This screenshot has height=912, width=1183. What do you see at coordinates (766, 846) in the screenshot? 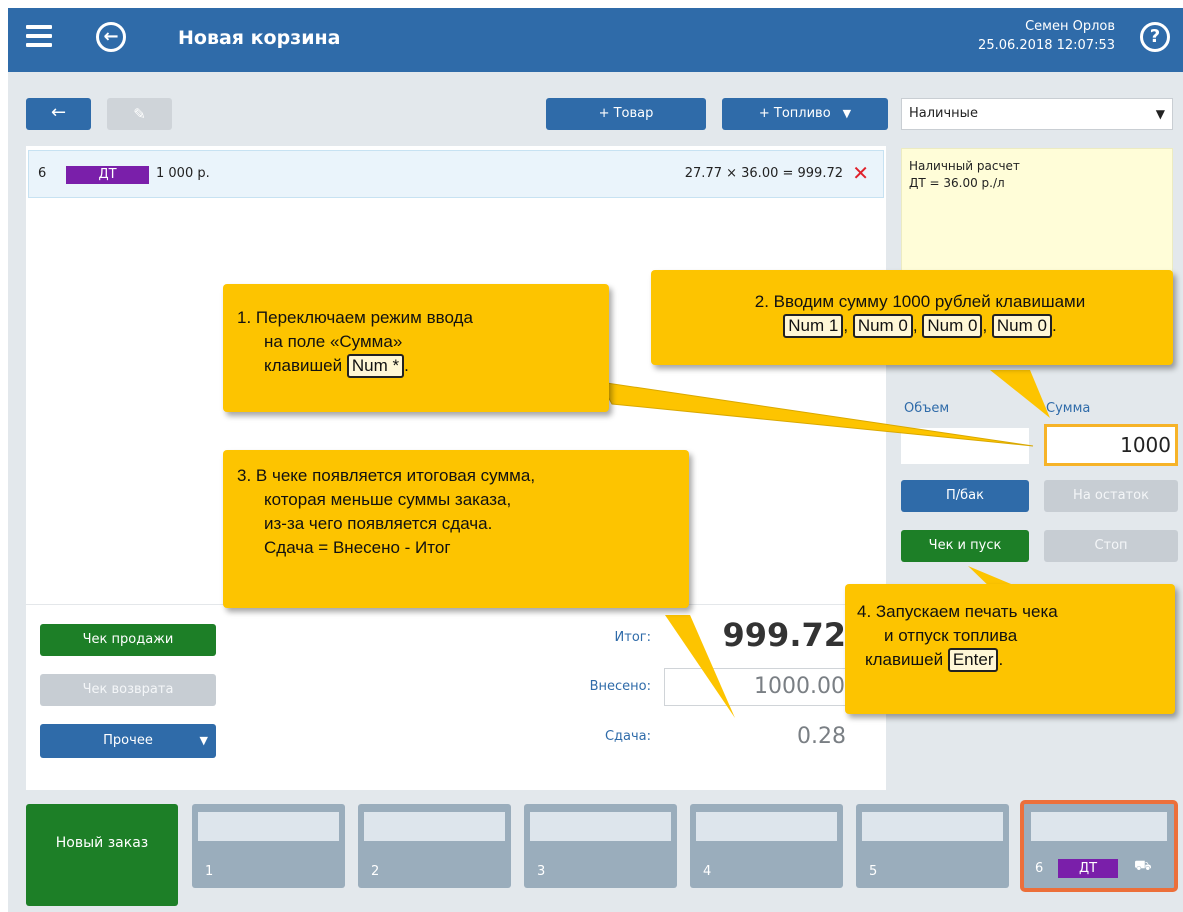
I see `order-slot-4: 4` at bounding box center [766, 846].